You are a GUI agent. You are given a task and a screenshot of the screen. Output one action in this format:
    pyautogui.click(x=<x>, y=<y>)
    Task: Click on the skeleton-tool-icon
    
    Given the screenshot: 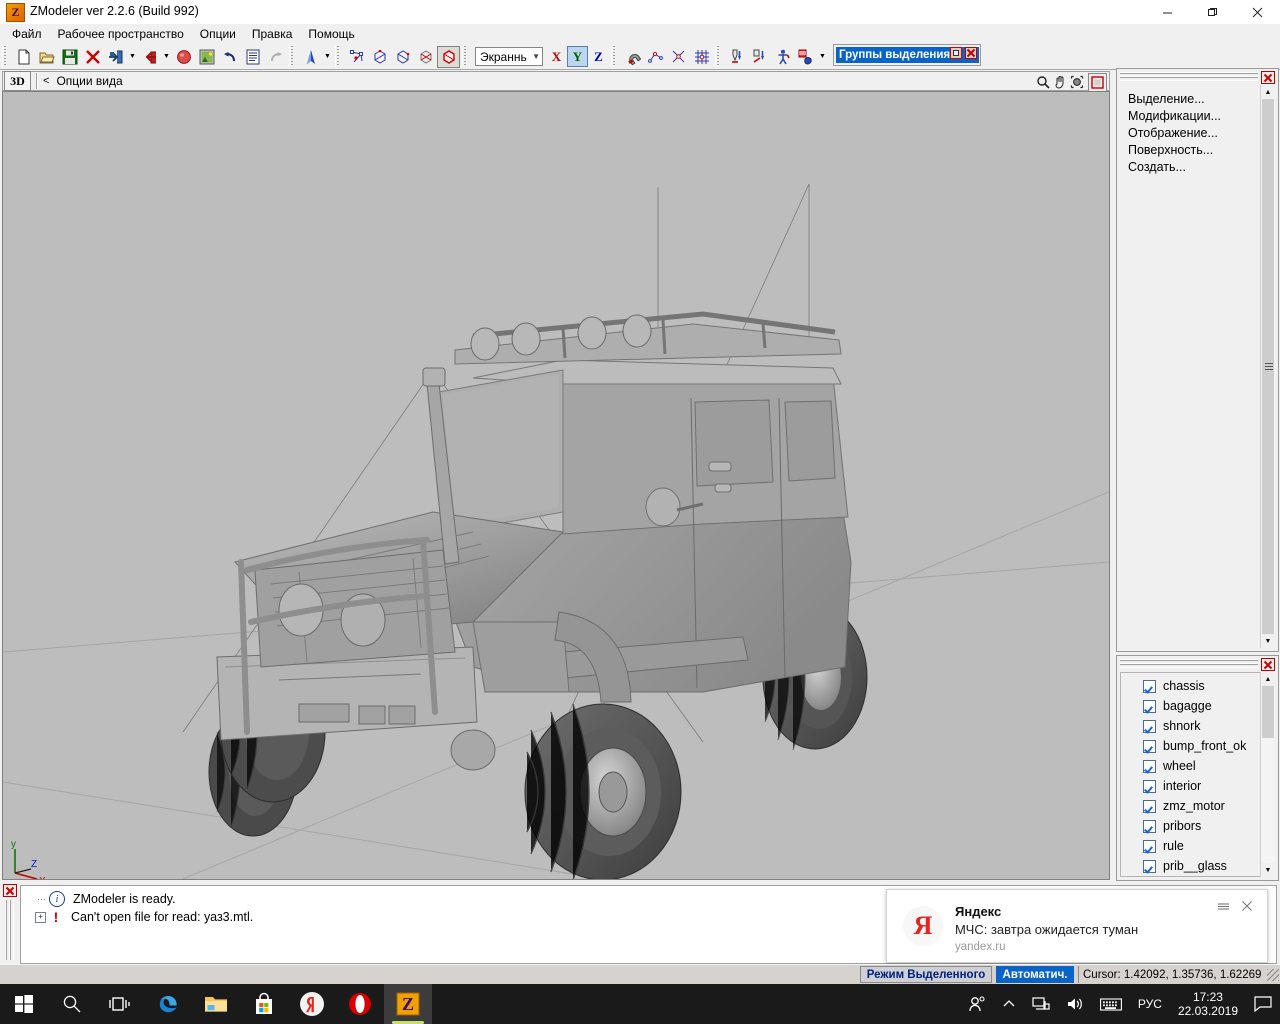 What is the action you would take?
    pyautogui.click(x=782, y=57)
    